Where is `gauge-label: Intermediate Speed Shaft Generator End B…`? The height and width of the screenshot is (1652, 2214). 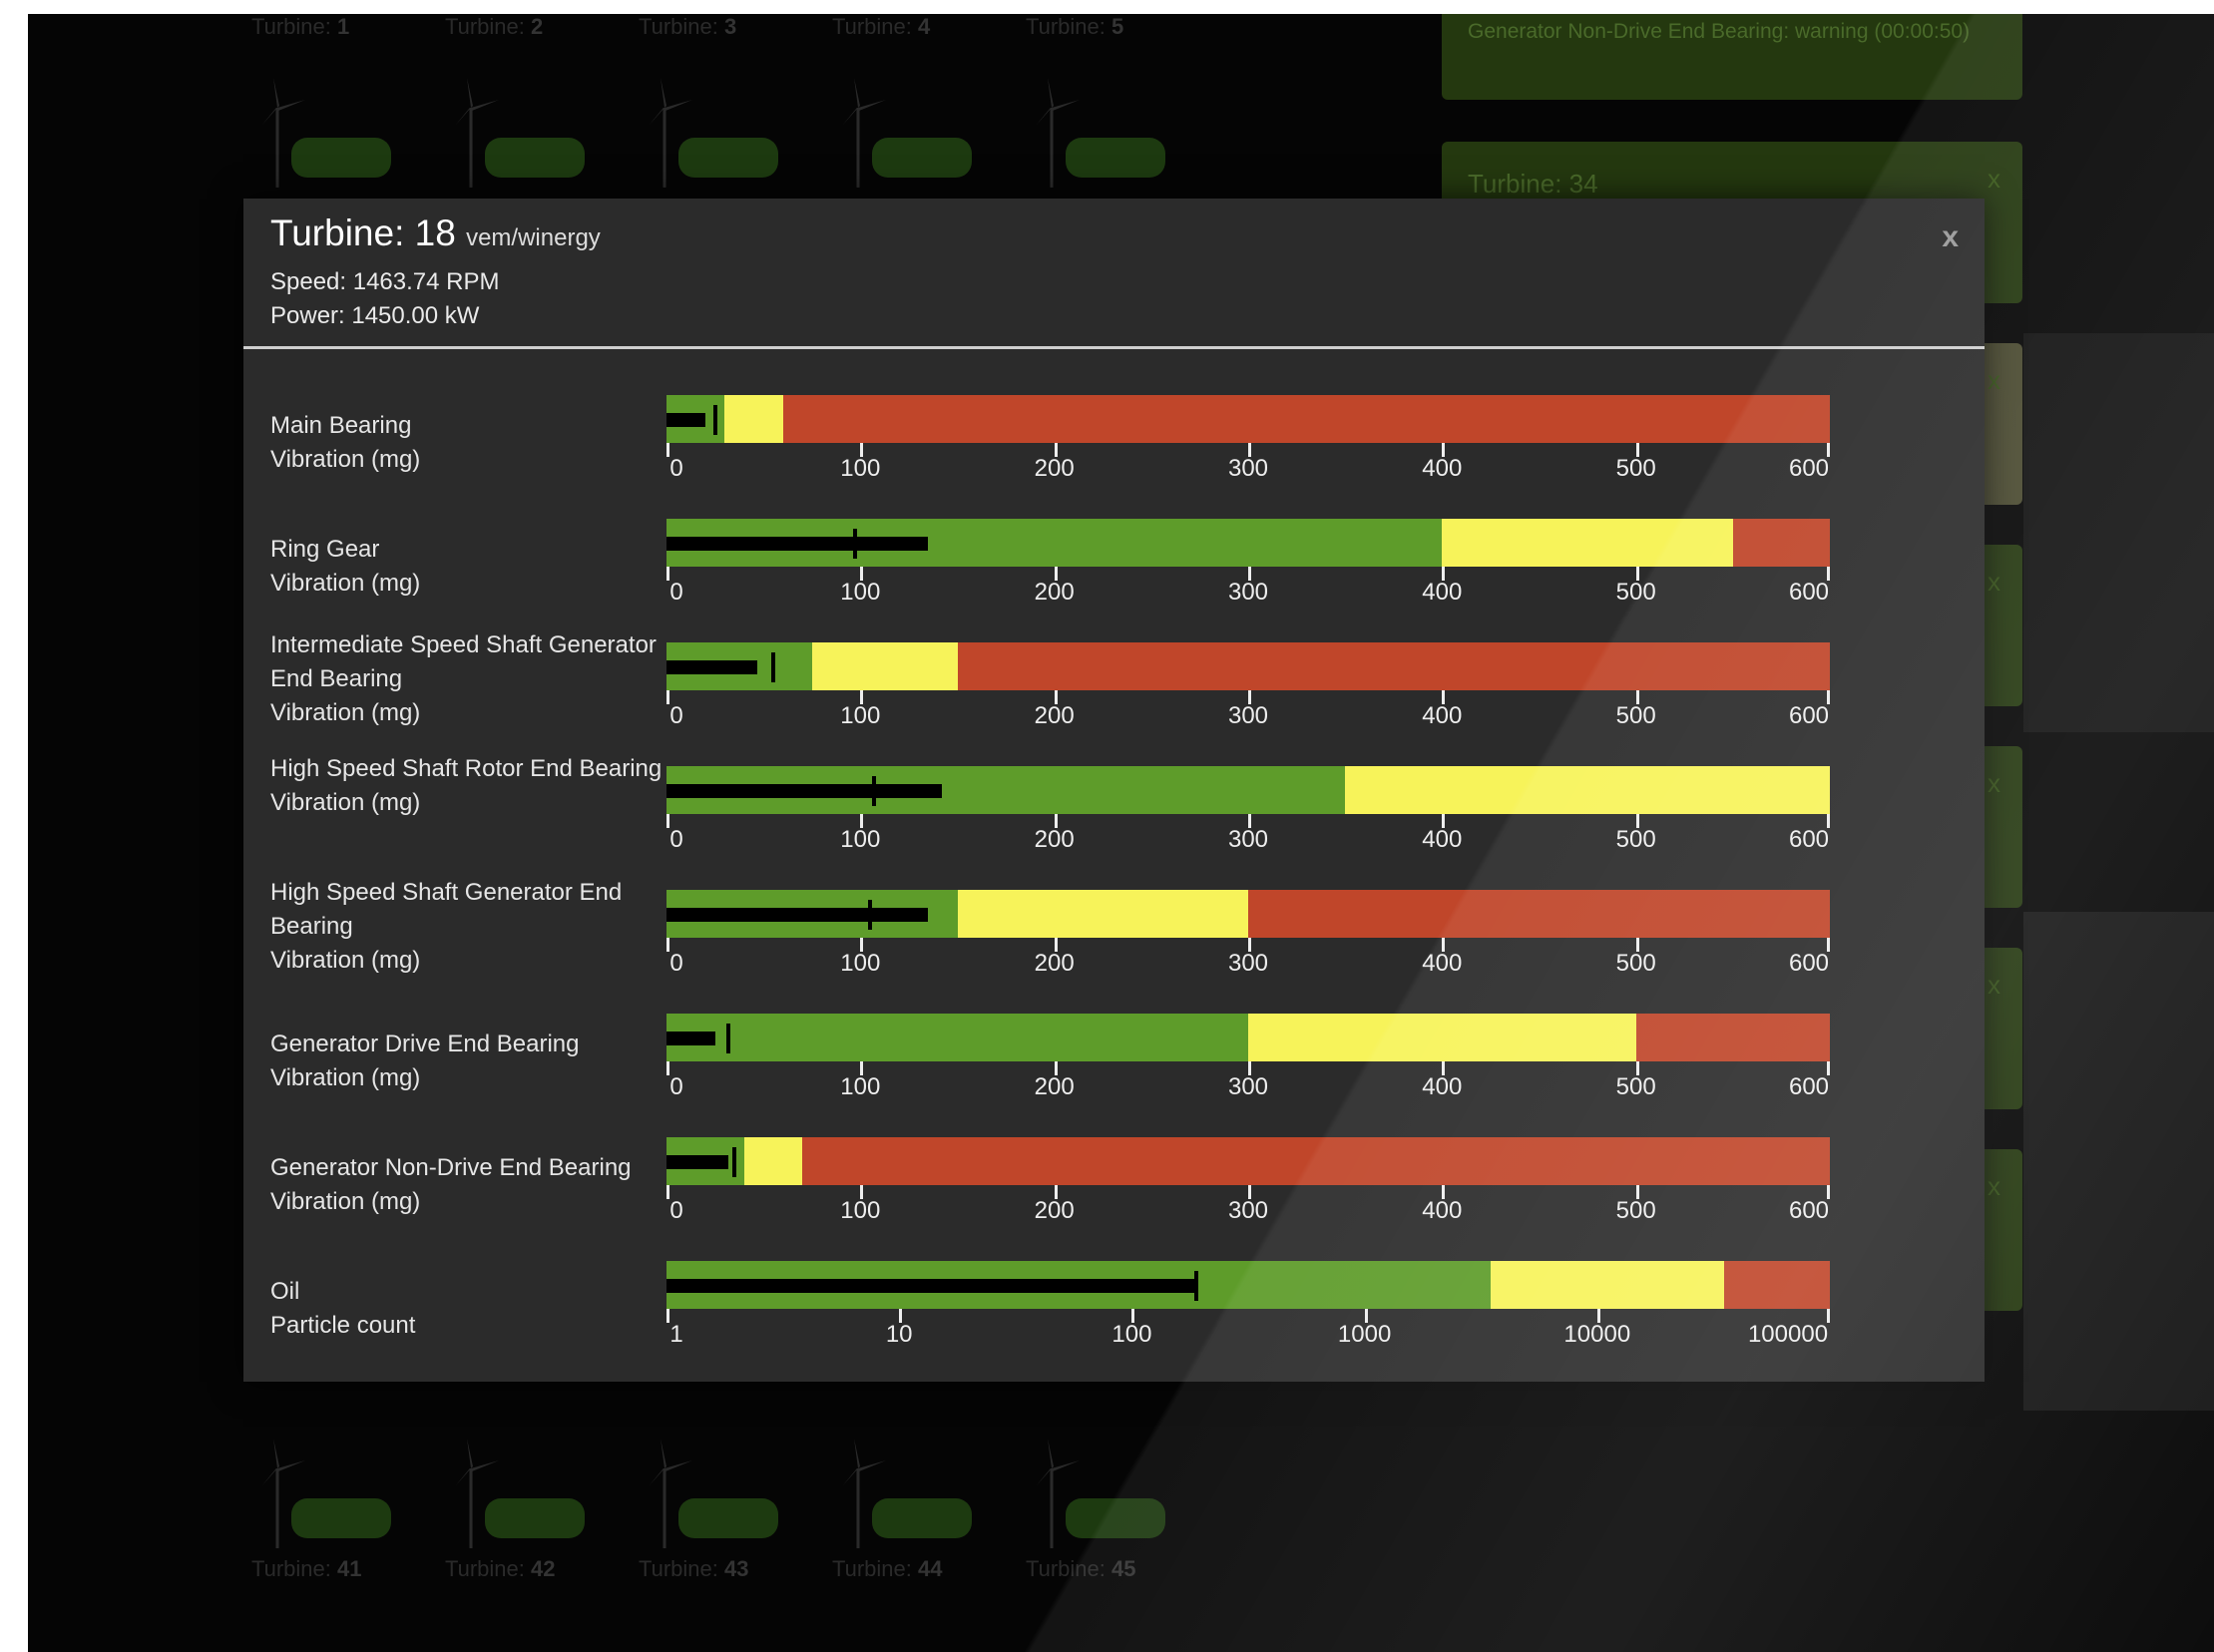
gauge-label: Intermediate Speed Shaft Generator End B… is located at coordinates (469, 679).